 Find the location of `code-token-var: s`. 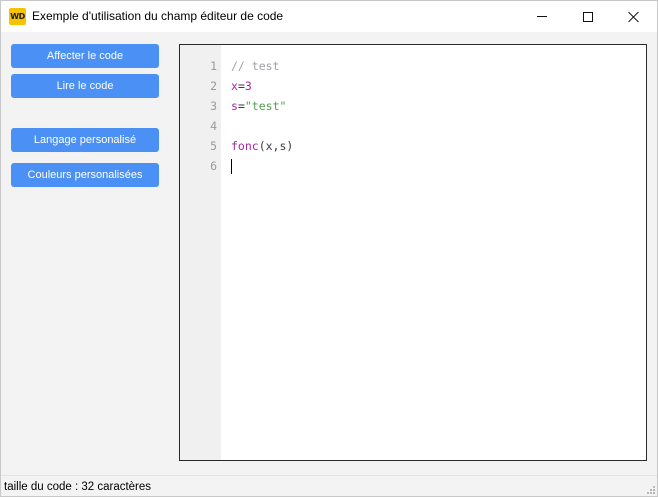

code-token-var: s is located at coordinates (234, 106).